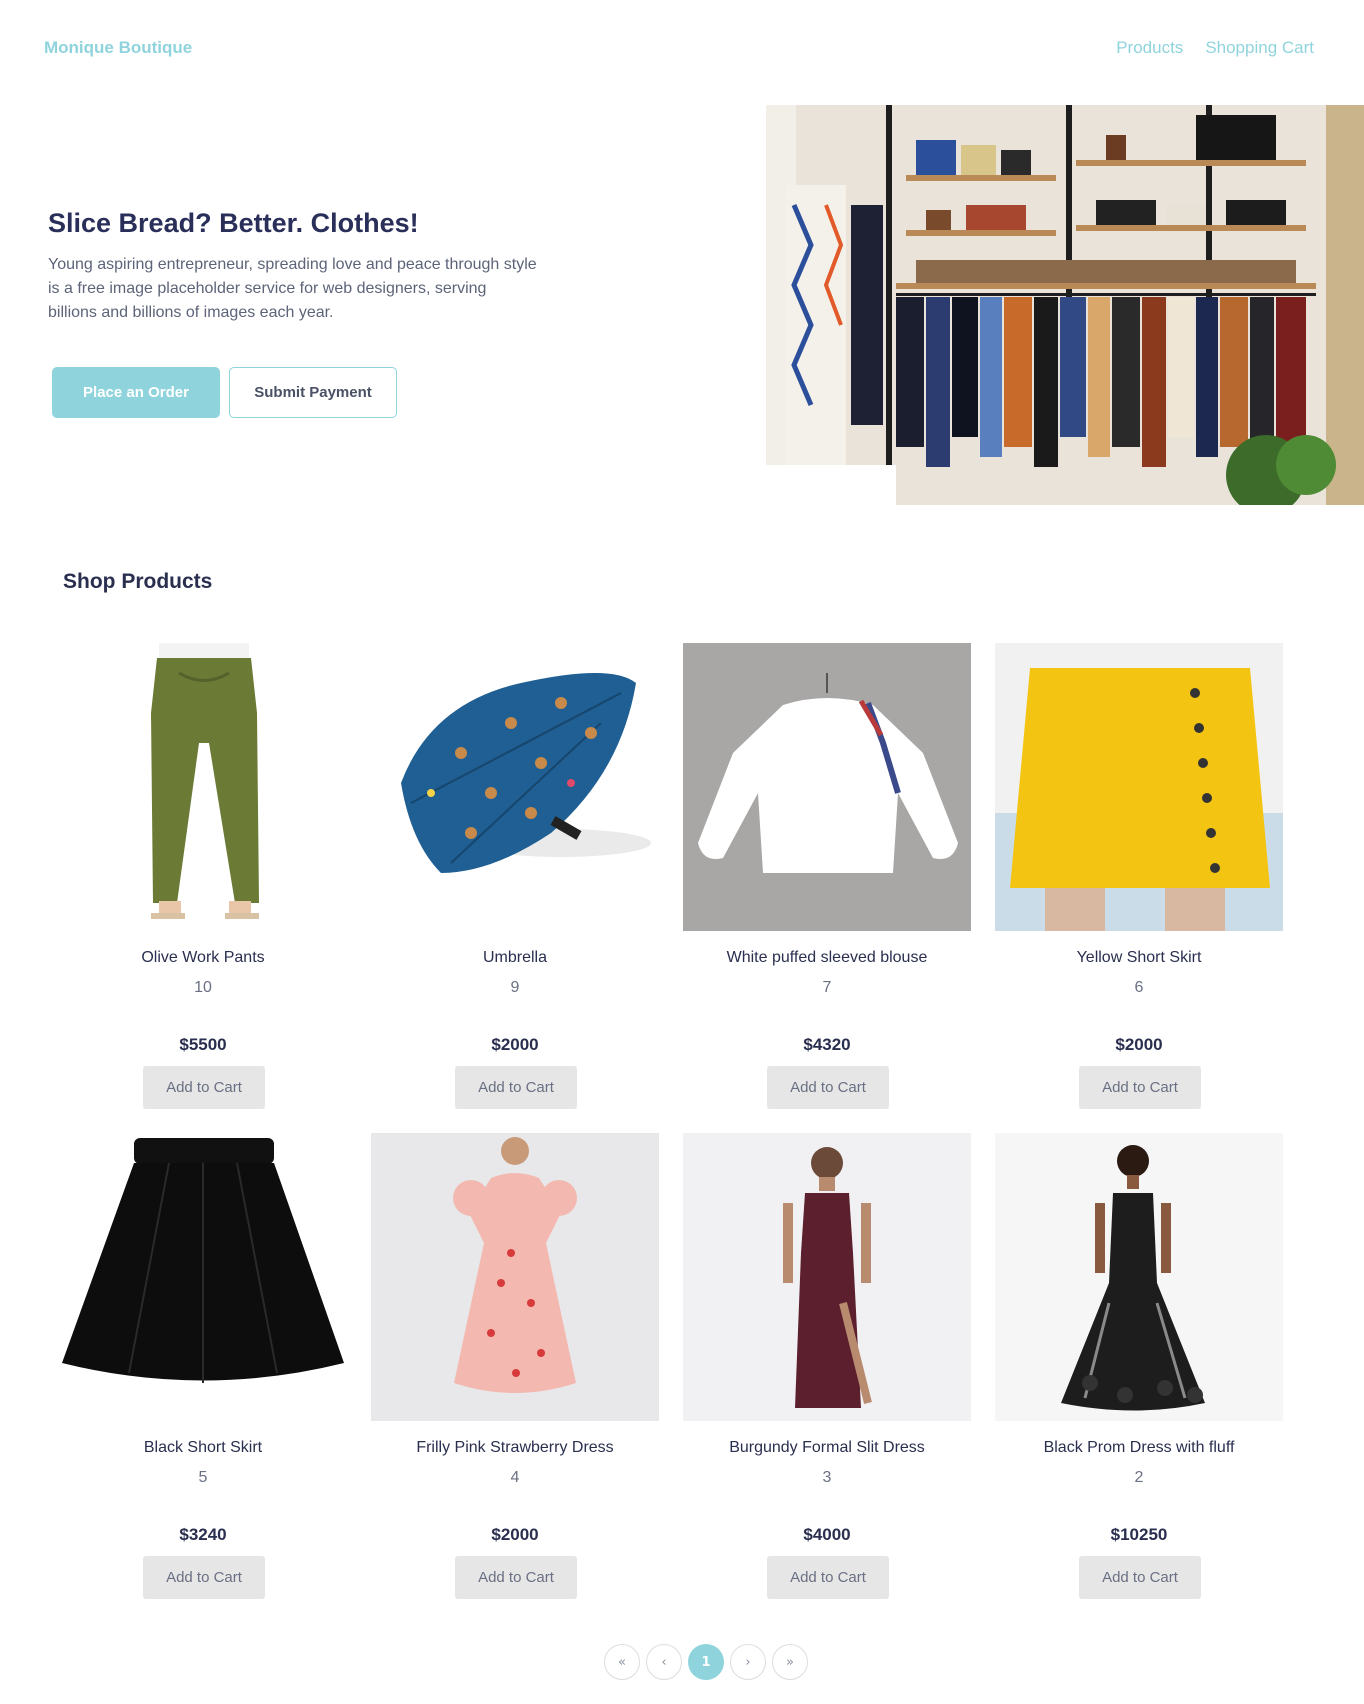 The width and height of the screenshot is (1364, 1704). I want to click on pagination: « ‹ 1 › », so click(706, 1662).